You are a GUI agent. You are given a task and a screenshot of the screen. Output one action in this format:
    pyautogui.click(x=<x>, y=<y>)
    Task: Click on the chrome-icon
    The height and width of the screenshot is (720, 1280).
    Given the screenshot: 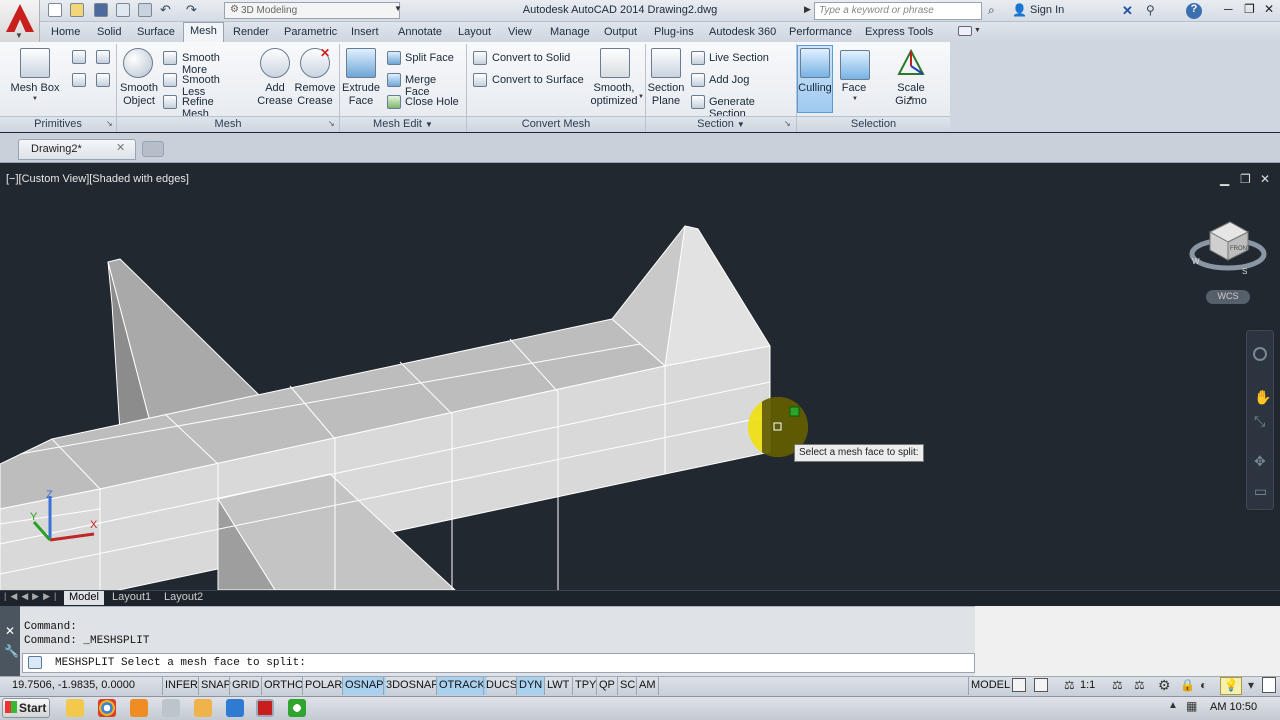 What is the action you would take?
    pyautogui.click(x=107, y=708)
    